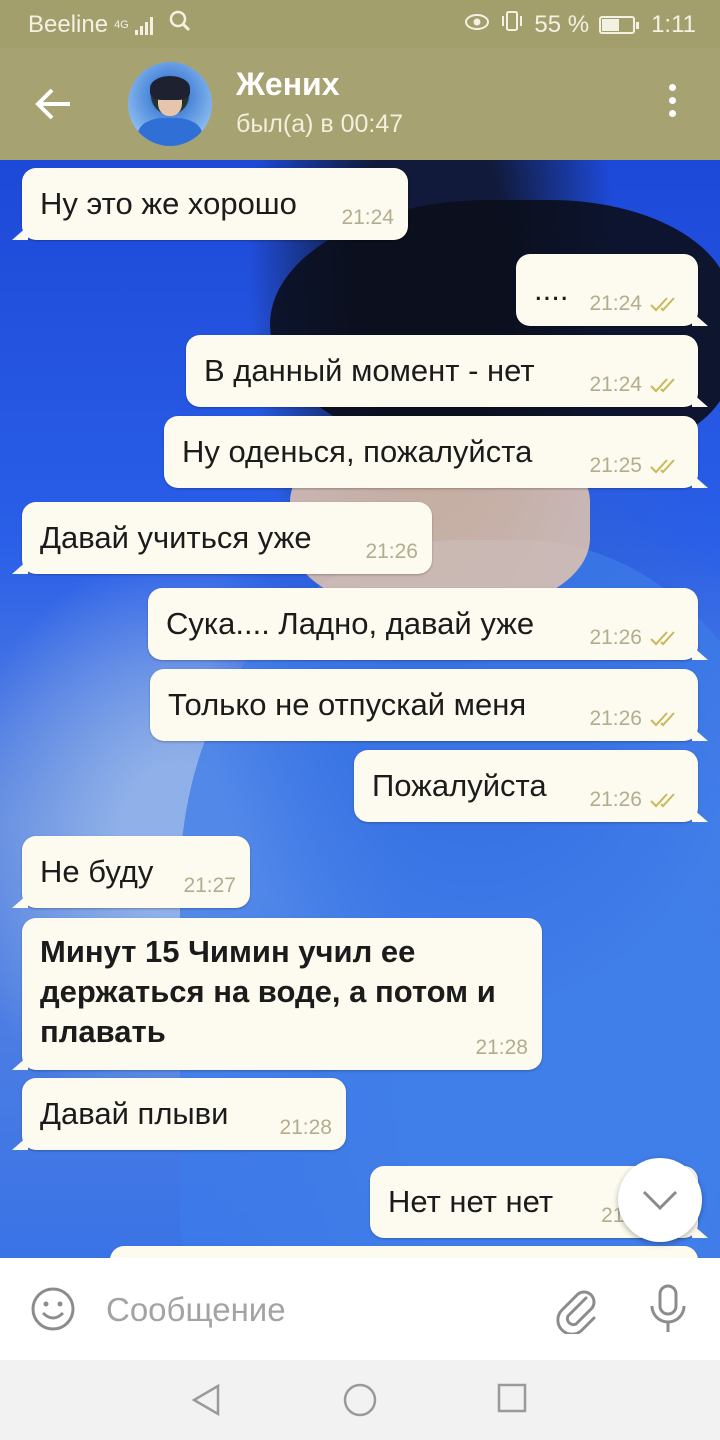  What do you see at coordinates (512, 1400) in the screenshot?
I see `nav-recent-icon` at bounding box center [512, 1400].